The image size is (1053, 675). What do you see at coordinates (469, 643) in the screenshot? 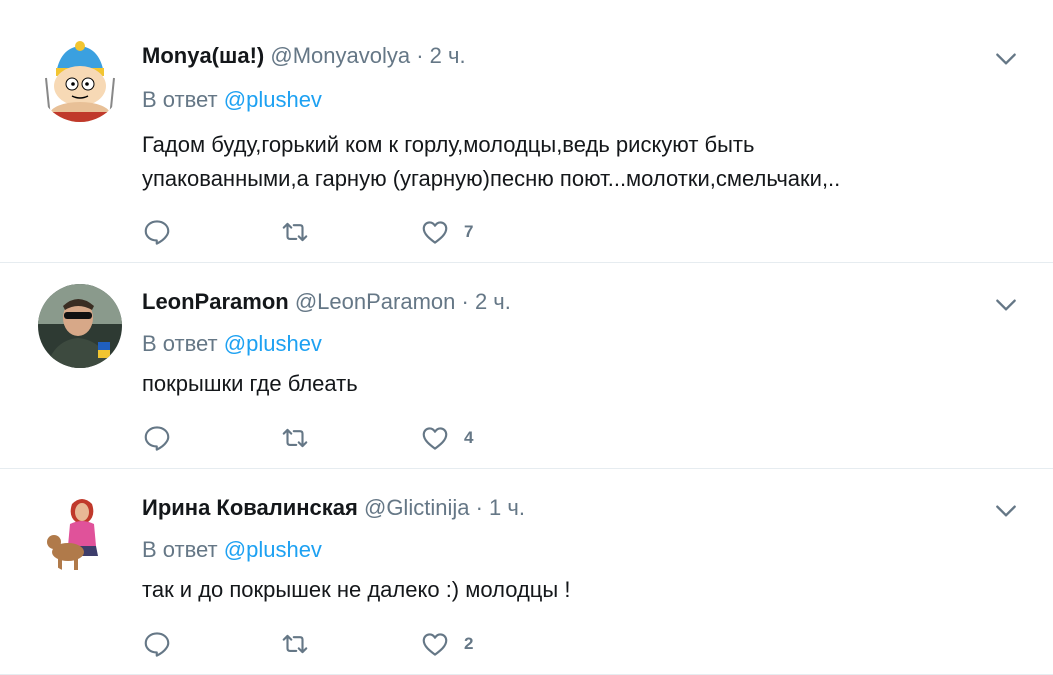
I see `like-count: 2` at bounding box center [469, 643].